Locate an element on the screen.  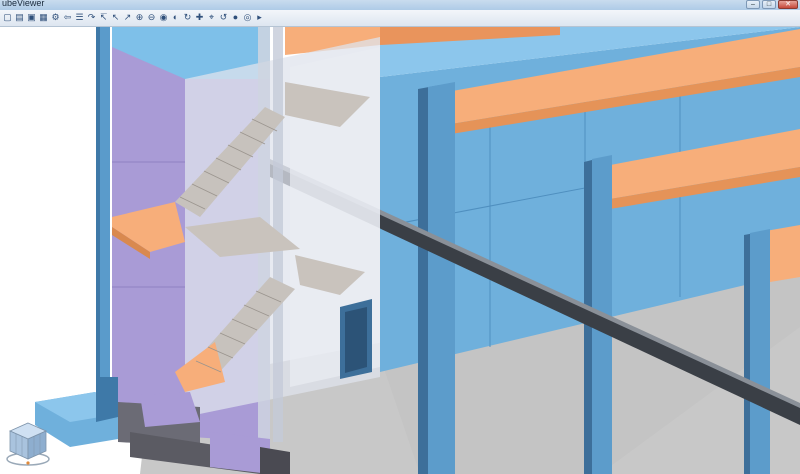
column-1-face is located at coordinates (441, 278).